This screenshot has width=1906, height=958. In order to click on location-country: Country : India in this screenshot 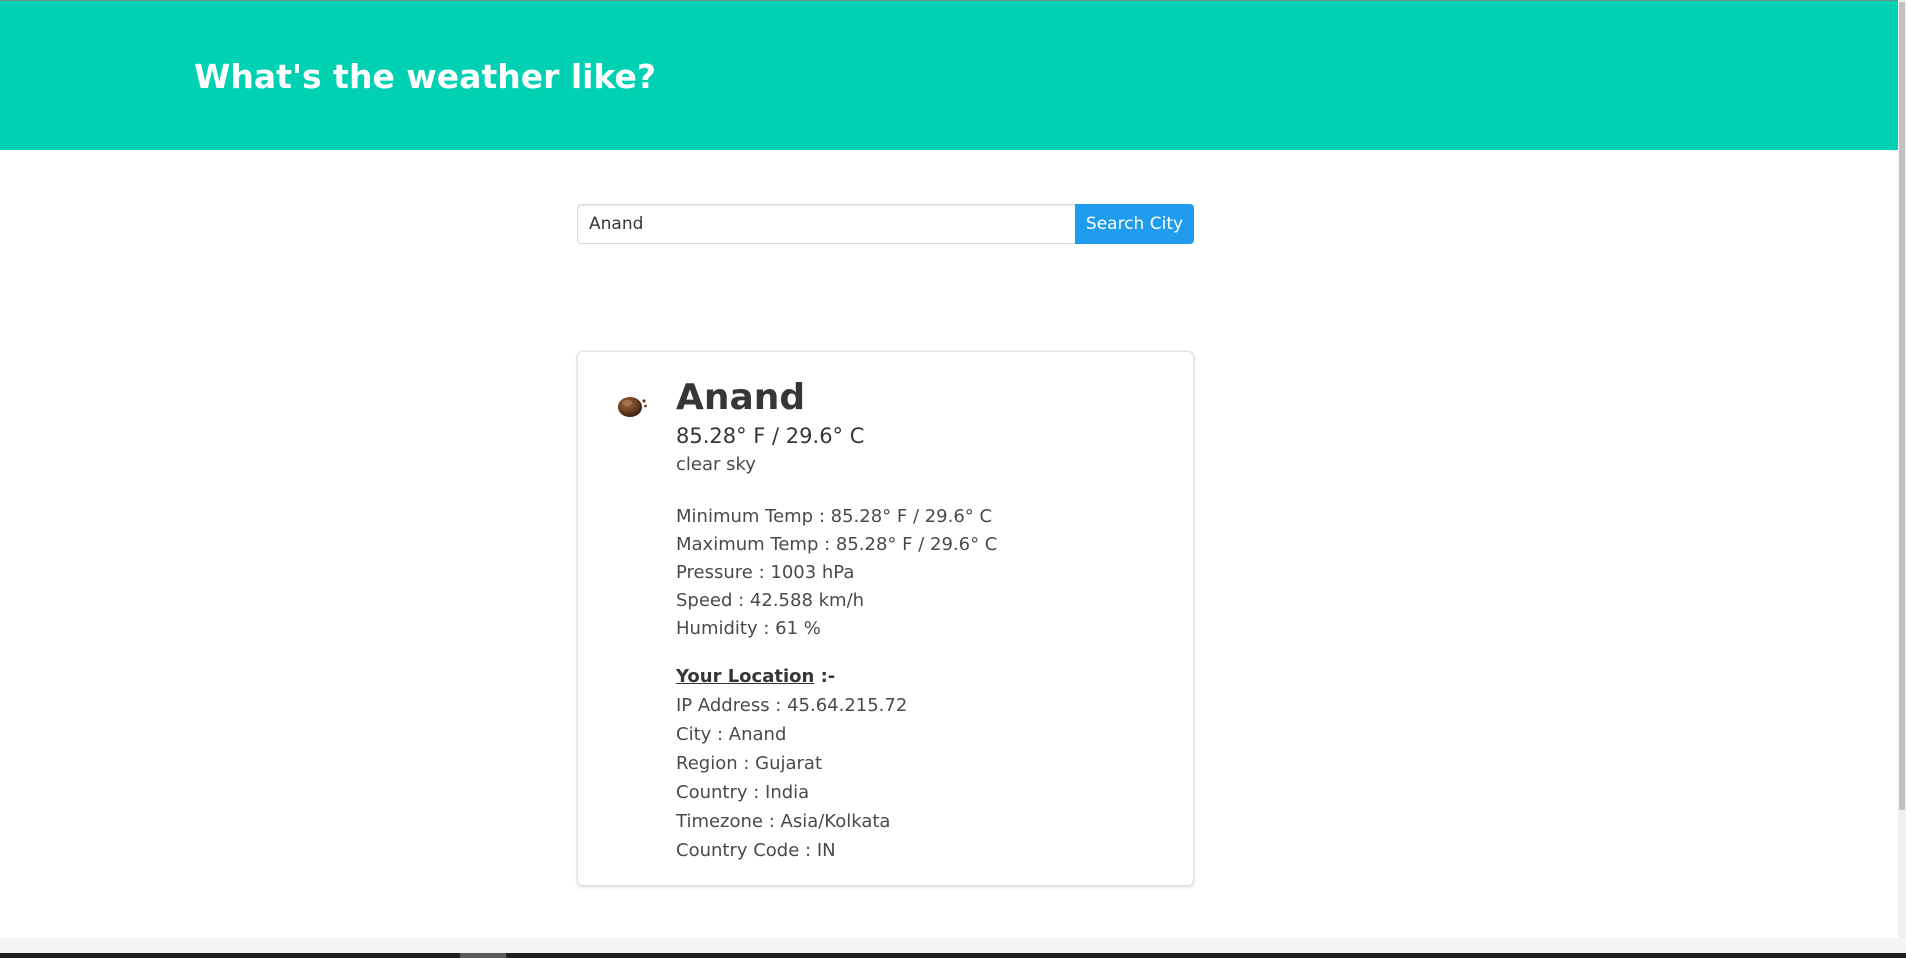, I will do `click(743, 792)`.